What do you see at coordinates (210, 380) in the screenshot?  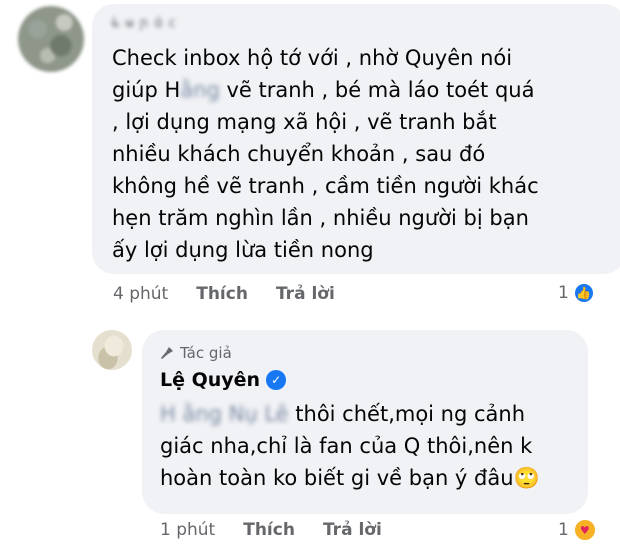 I see `reply-author-name: Lệ Quyên` at bounding box center [210, 380].